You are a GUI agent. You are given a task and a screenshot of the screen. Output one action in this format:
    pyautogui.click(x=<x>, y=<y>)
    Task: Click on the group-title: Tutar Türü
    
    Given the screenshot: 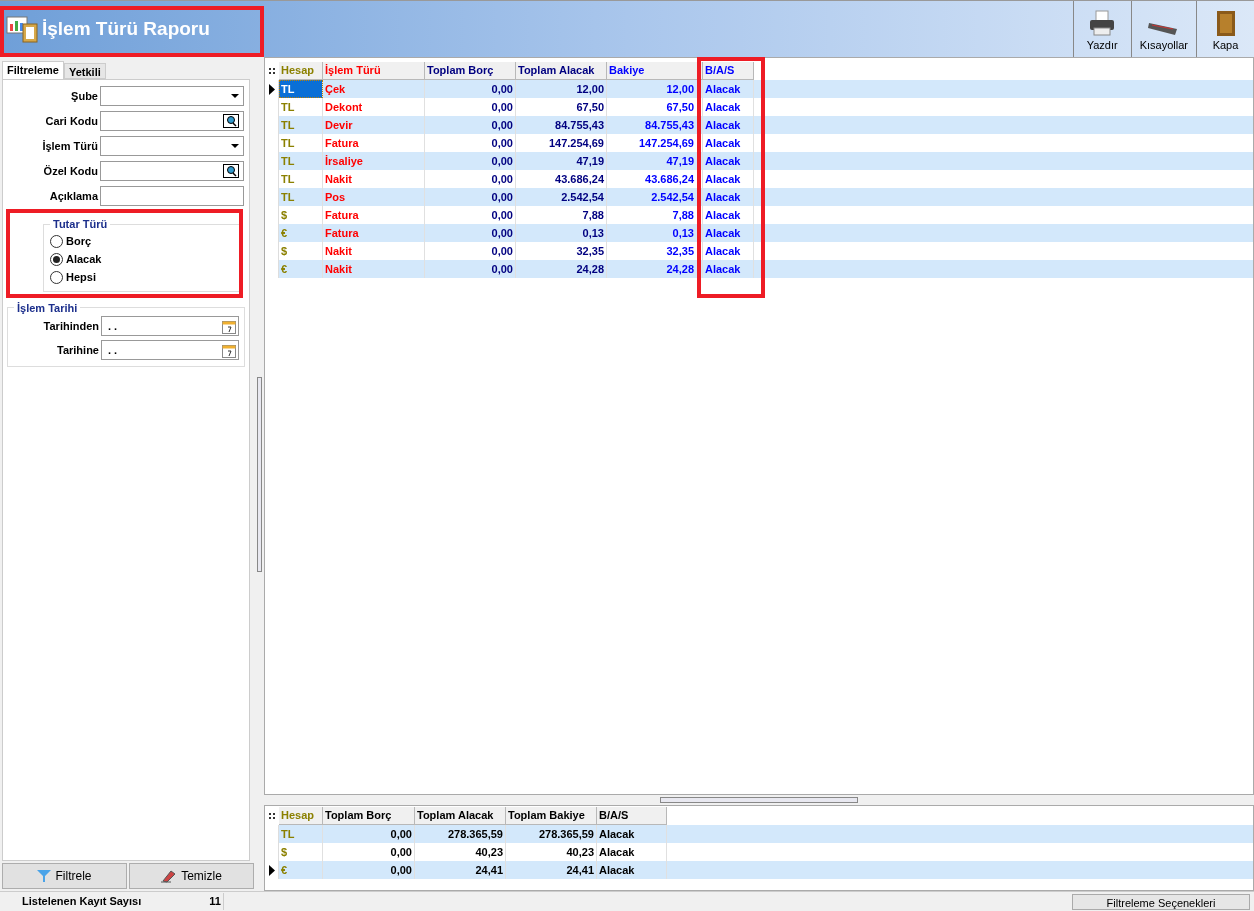 What is the action you would take?
    pyautogui.click(x=80, y=224)
    